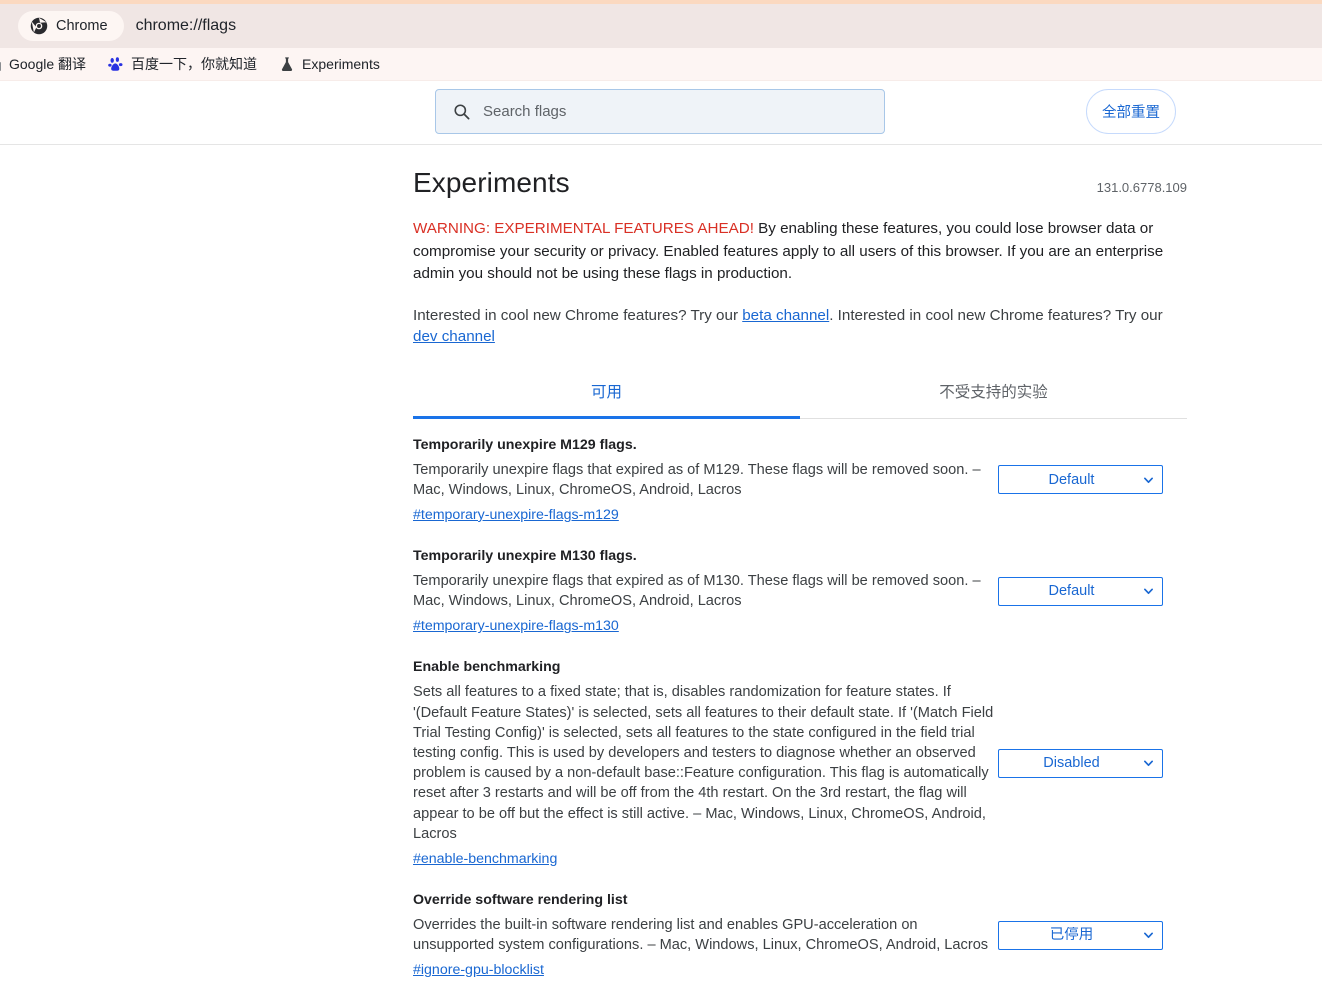 The height and width of the screenshot is (984, 1322). What do you see at coordinates (115, 64) in the screenshot?
I see `baidu-paw-icon` at bounding box center [115, 64].